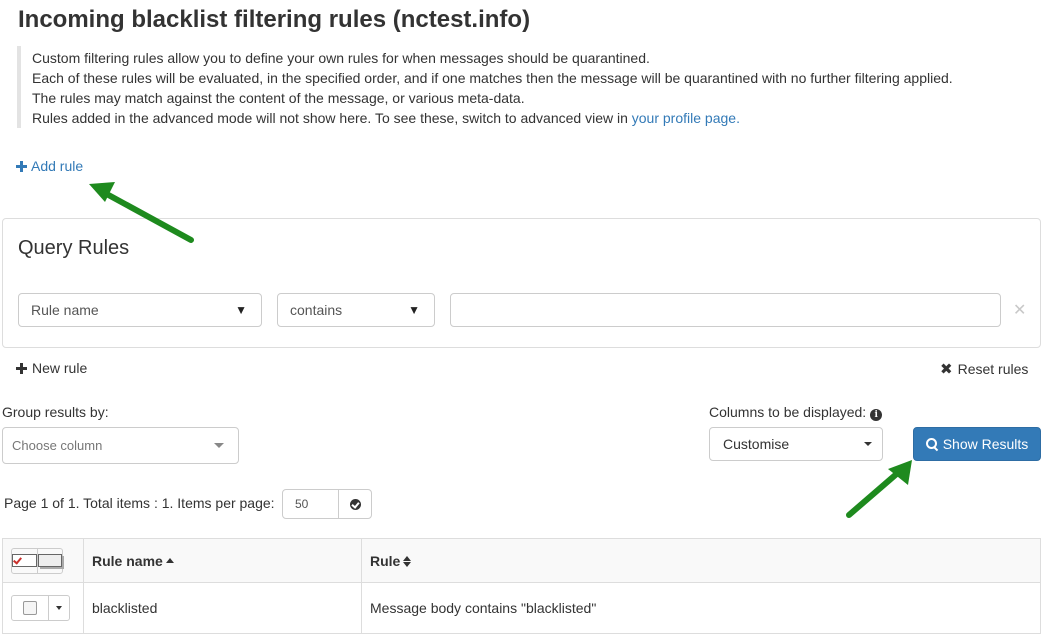  I want to click on select-column-header, so click(43, 560).